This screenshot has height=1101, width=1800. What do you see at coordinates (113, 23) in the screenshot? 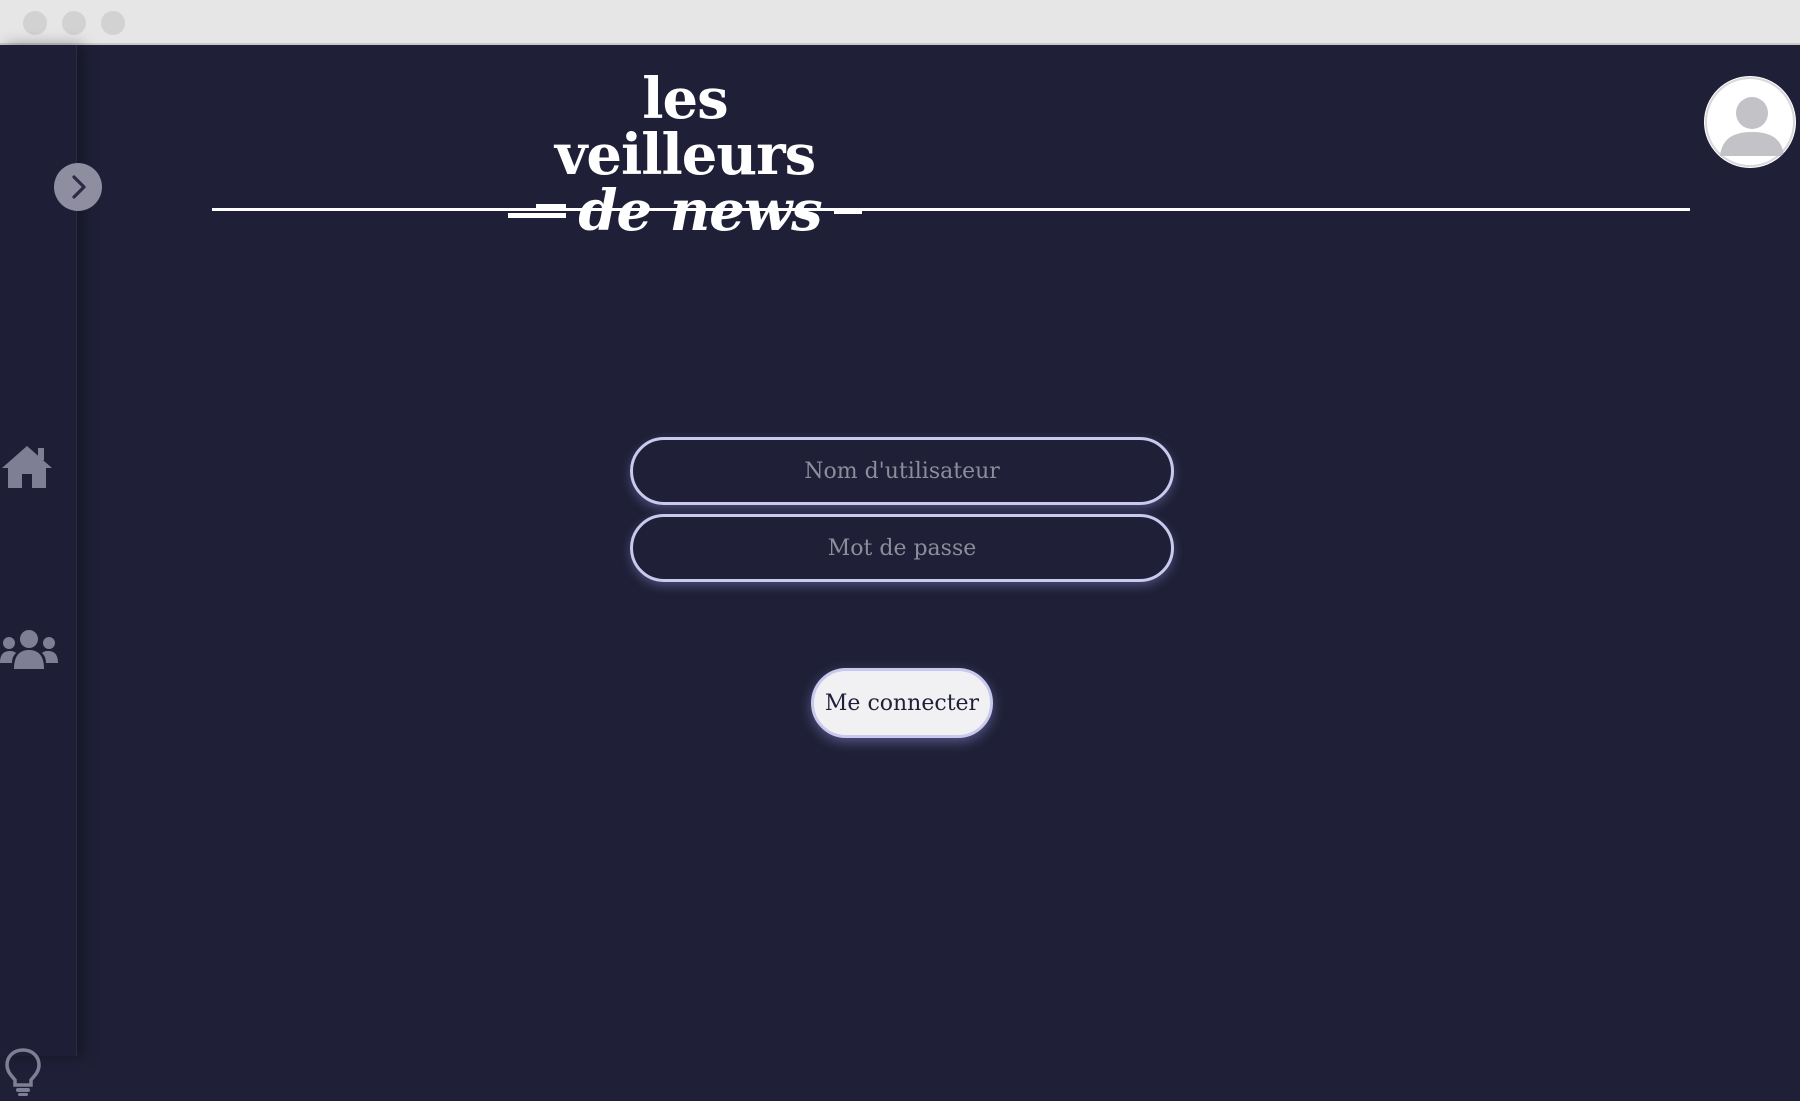
I see `maximize-window-button` at bounding box center [113, 23].